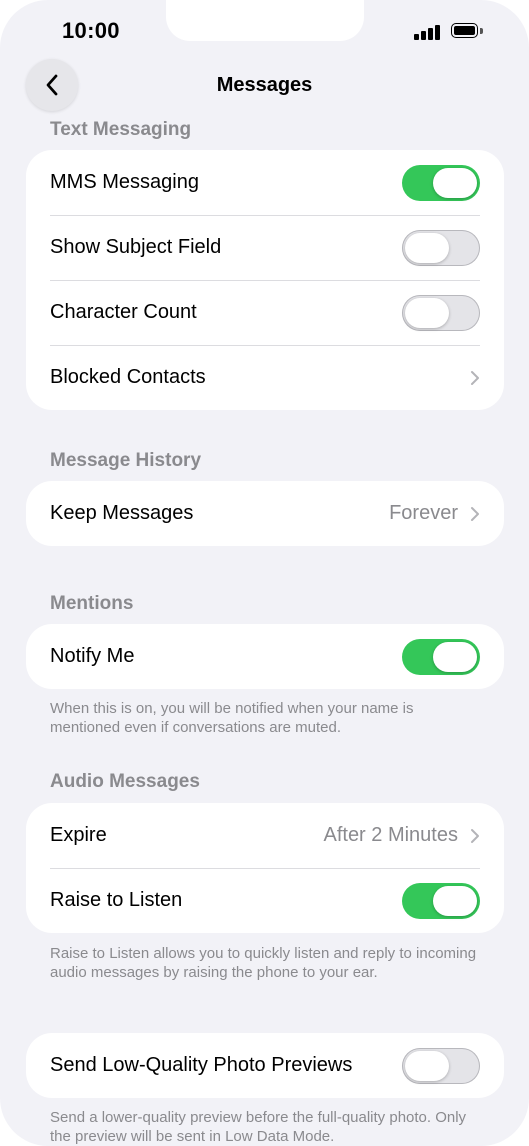  Describe the element at coordinates (126, 460) in the screenshot. I see `section-header-message-history: Message History` at that location.